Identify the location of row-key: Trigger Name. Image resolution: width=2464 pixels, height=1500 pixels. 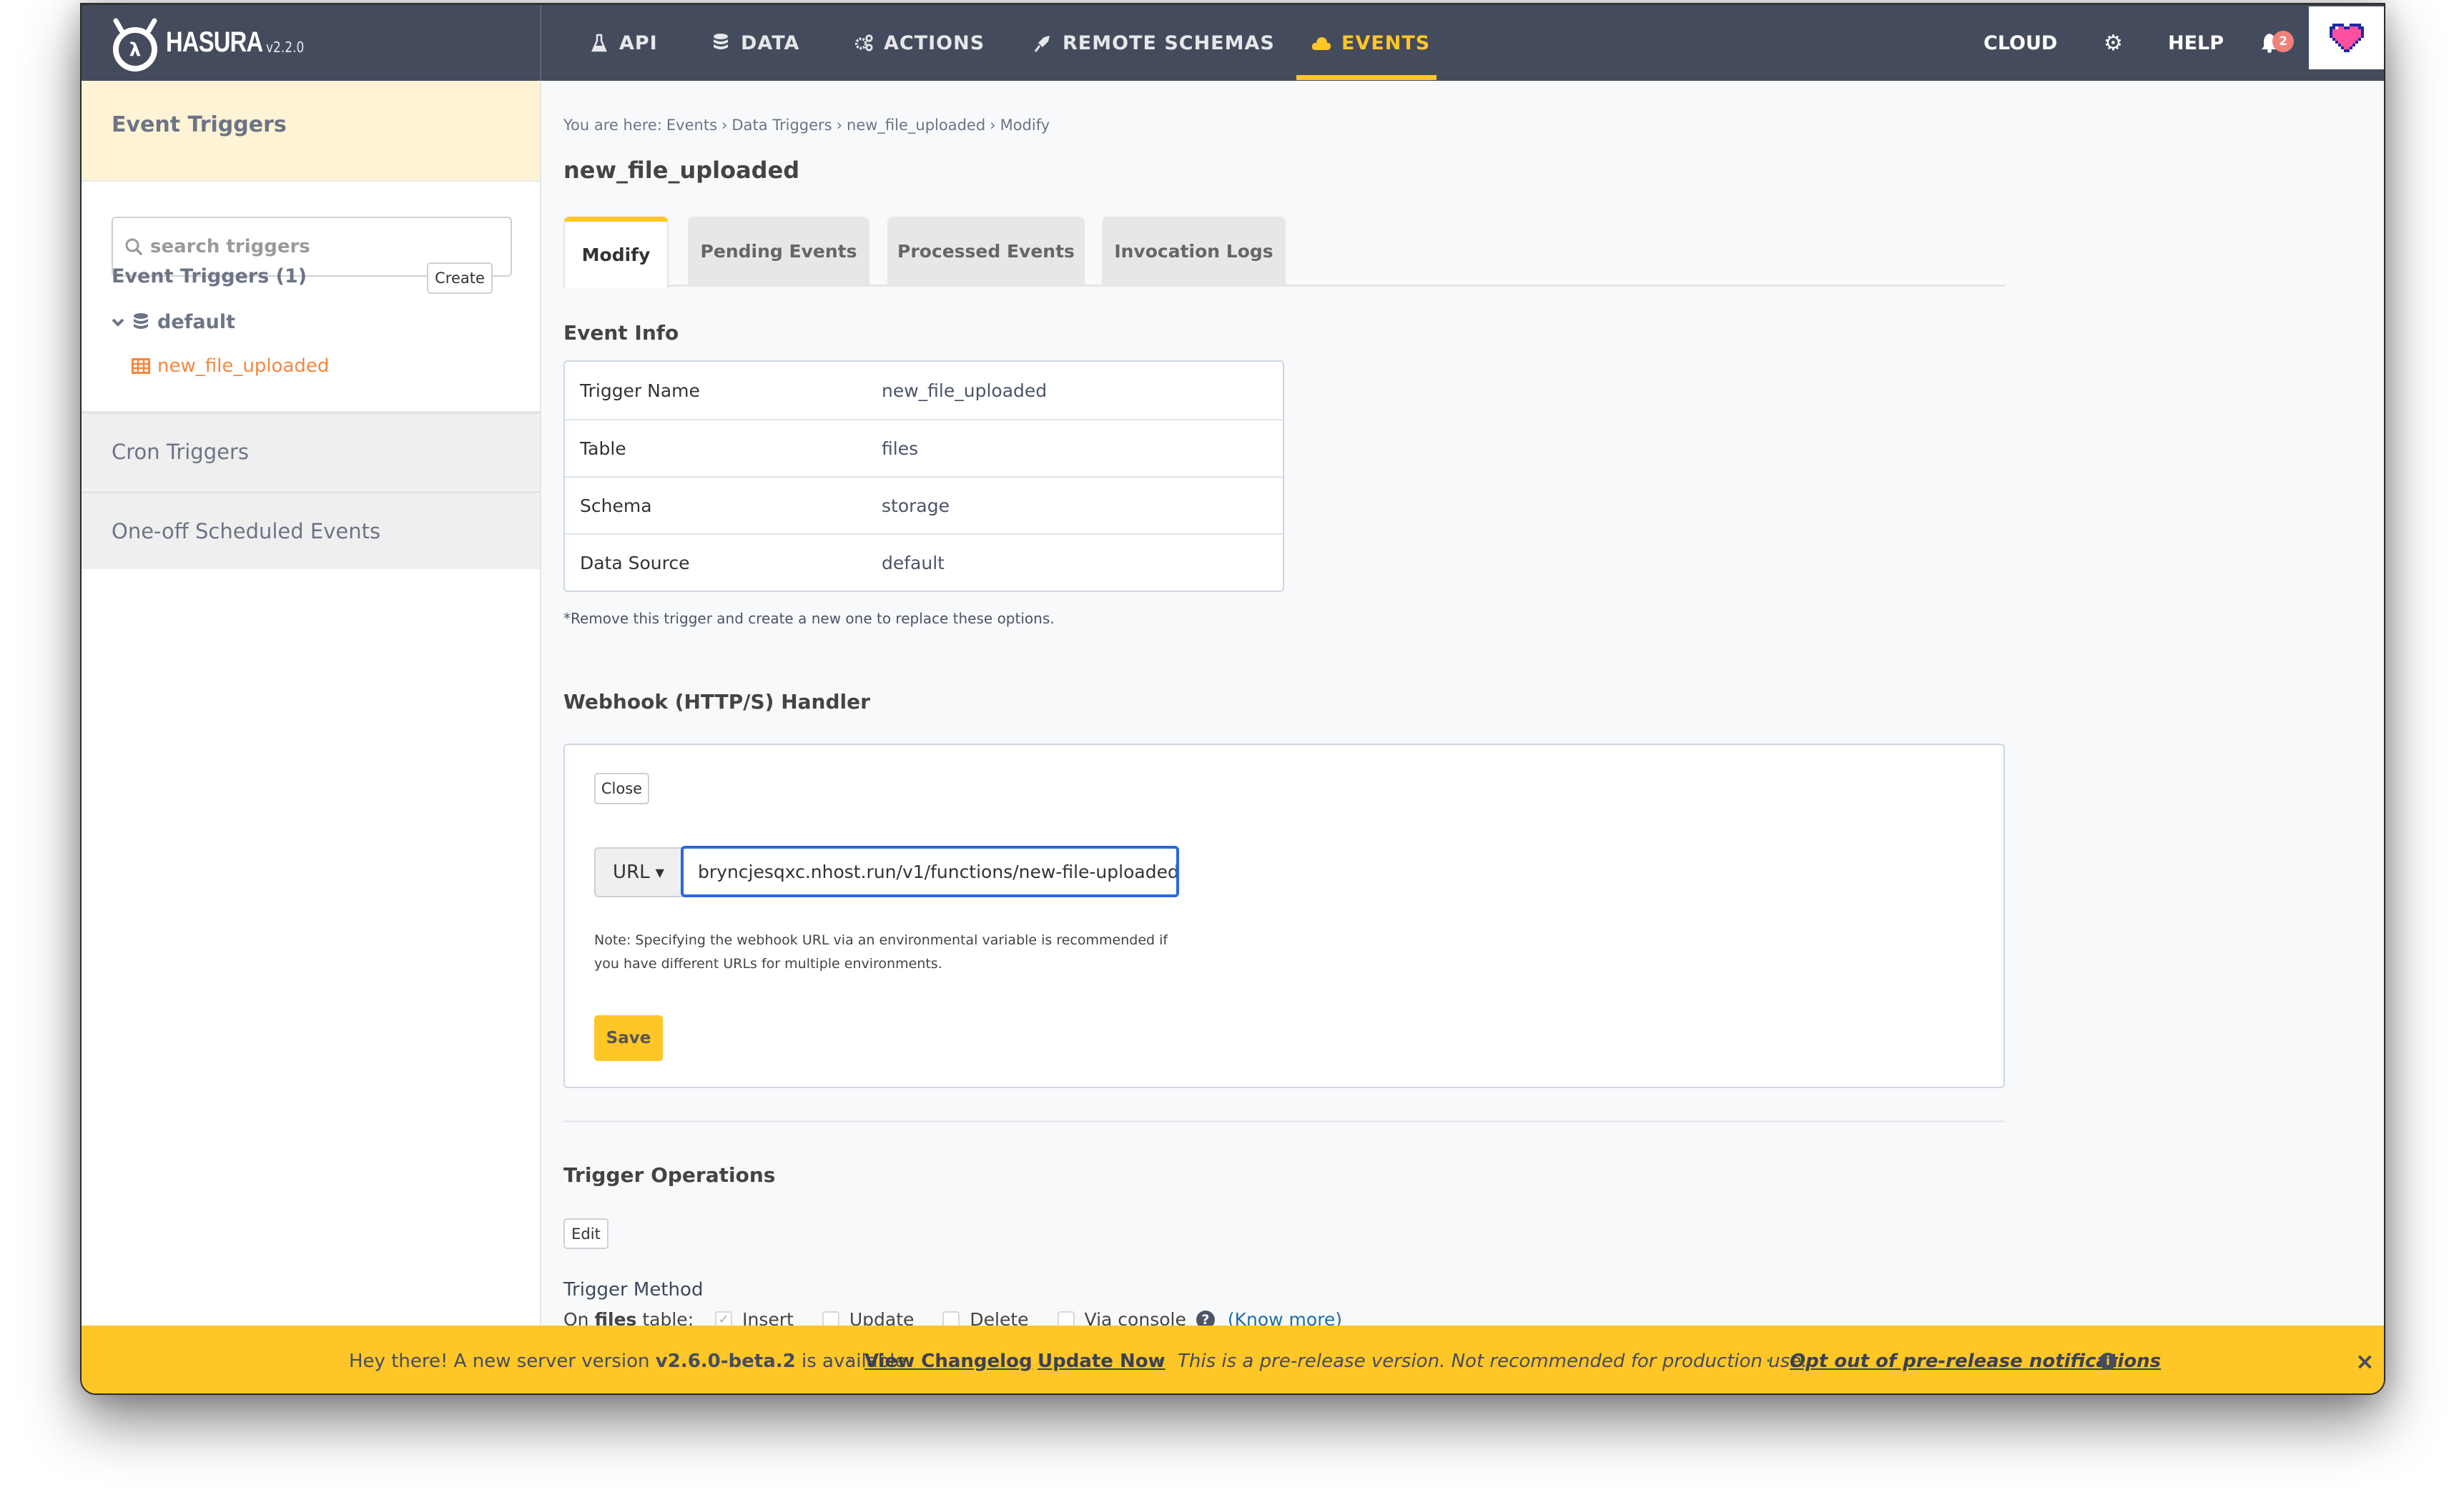
(640, 391).